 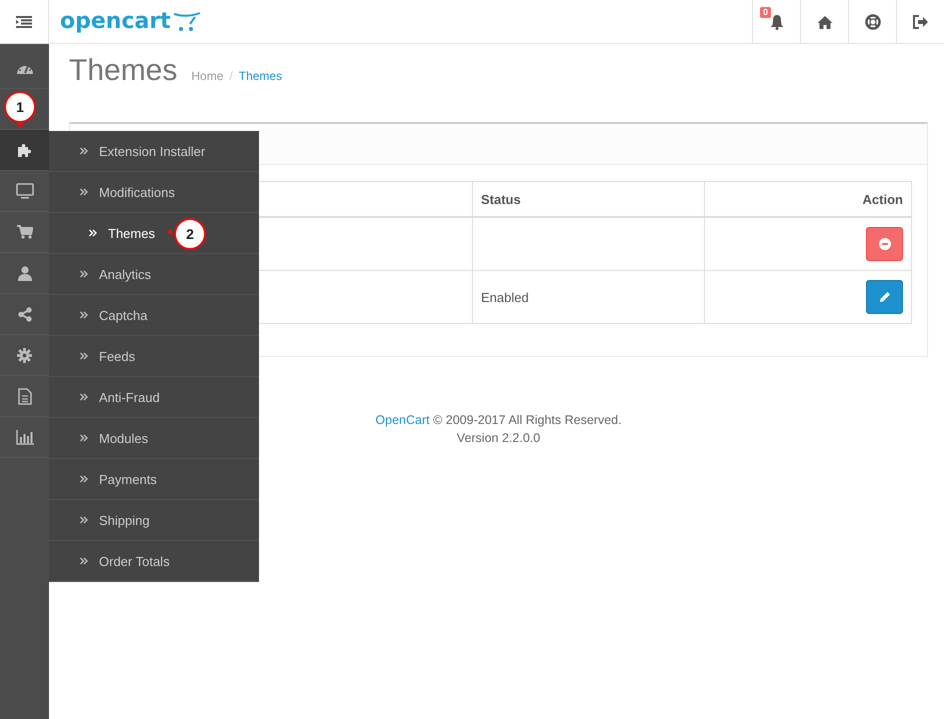 I want to click on monitor-icon, so click(x=25, y=191).